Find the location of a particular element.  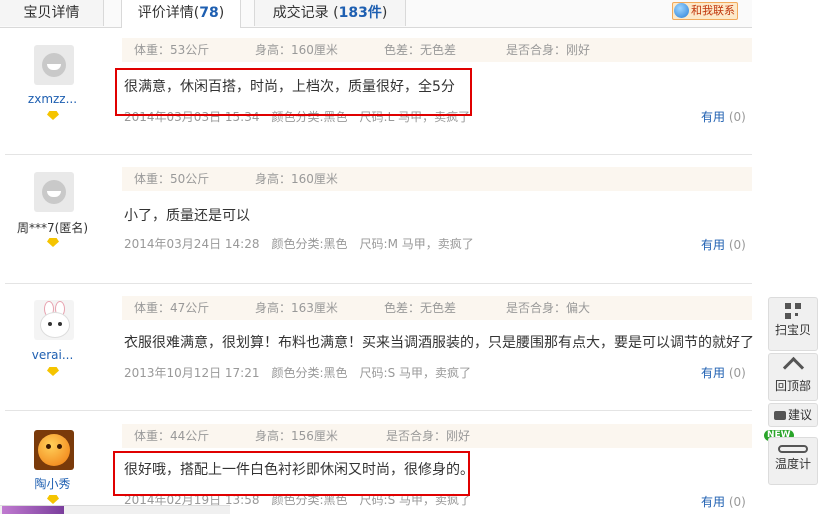

size-option: 尺码:S 马甲，卖疯了 is located at coordinates (415, 373).